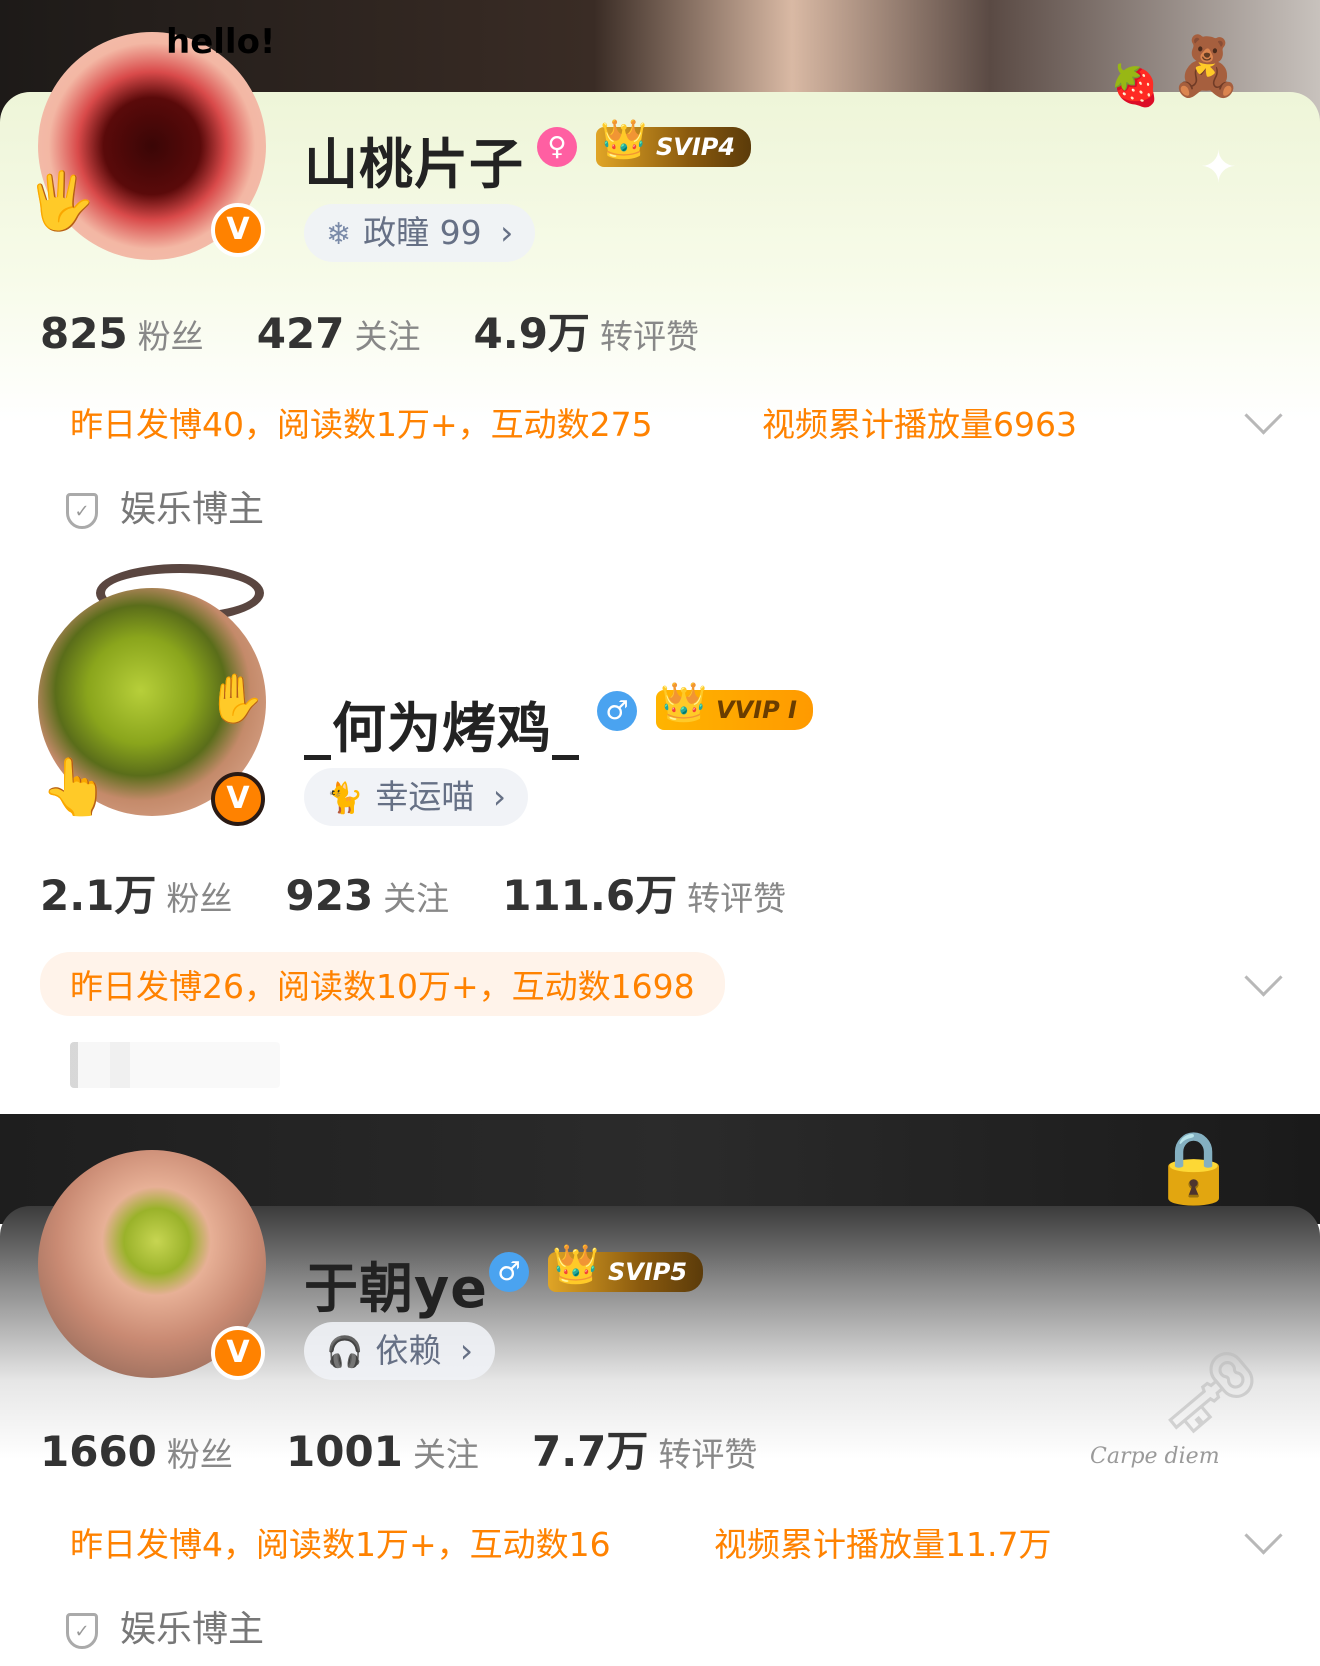 Image resolution: width=1320 pixels, height=1666 pixels. What do you see at coordinates (1218, 167) in the screenshot?
I see `sparkle-icon: ✦` at bounding box center [1218, 167].